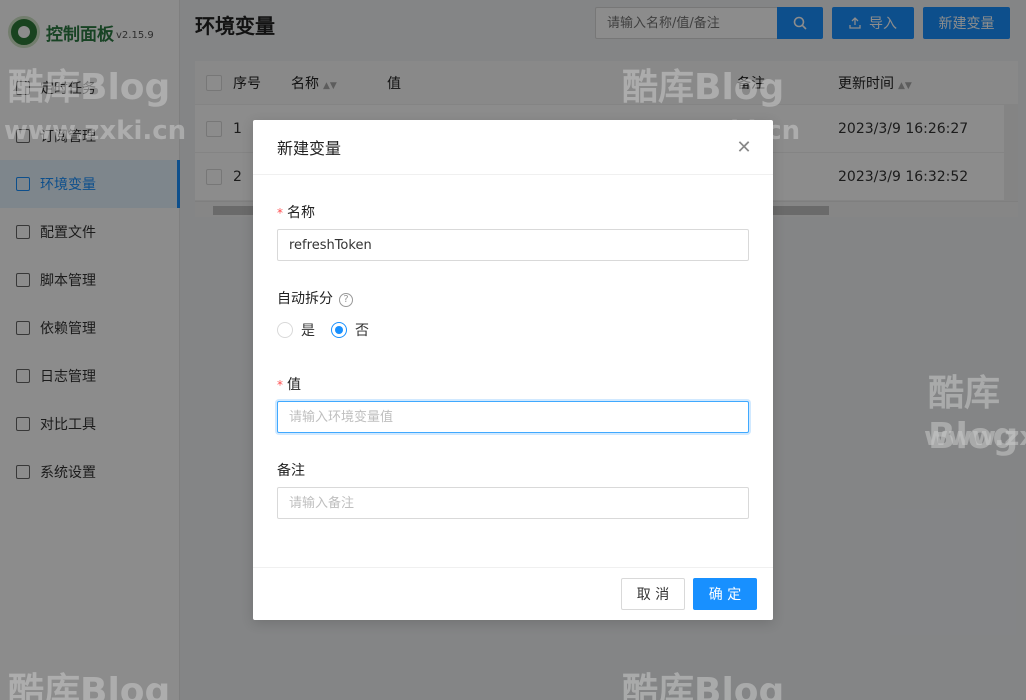  What do you see at coordinates (350, 330) in the screenshot?
I see `radio-no: 否` at bounding box center [350, 330].